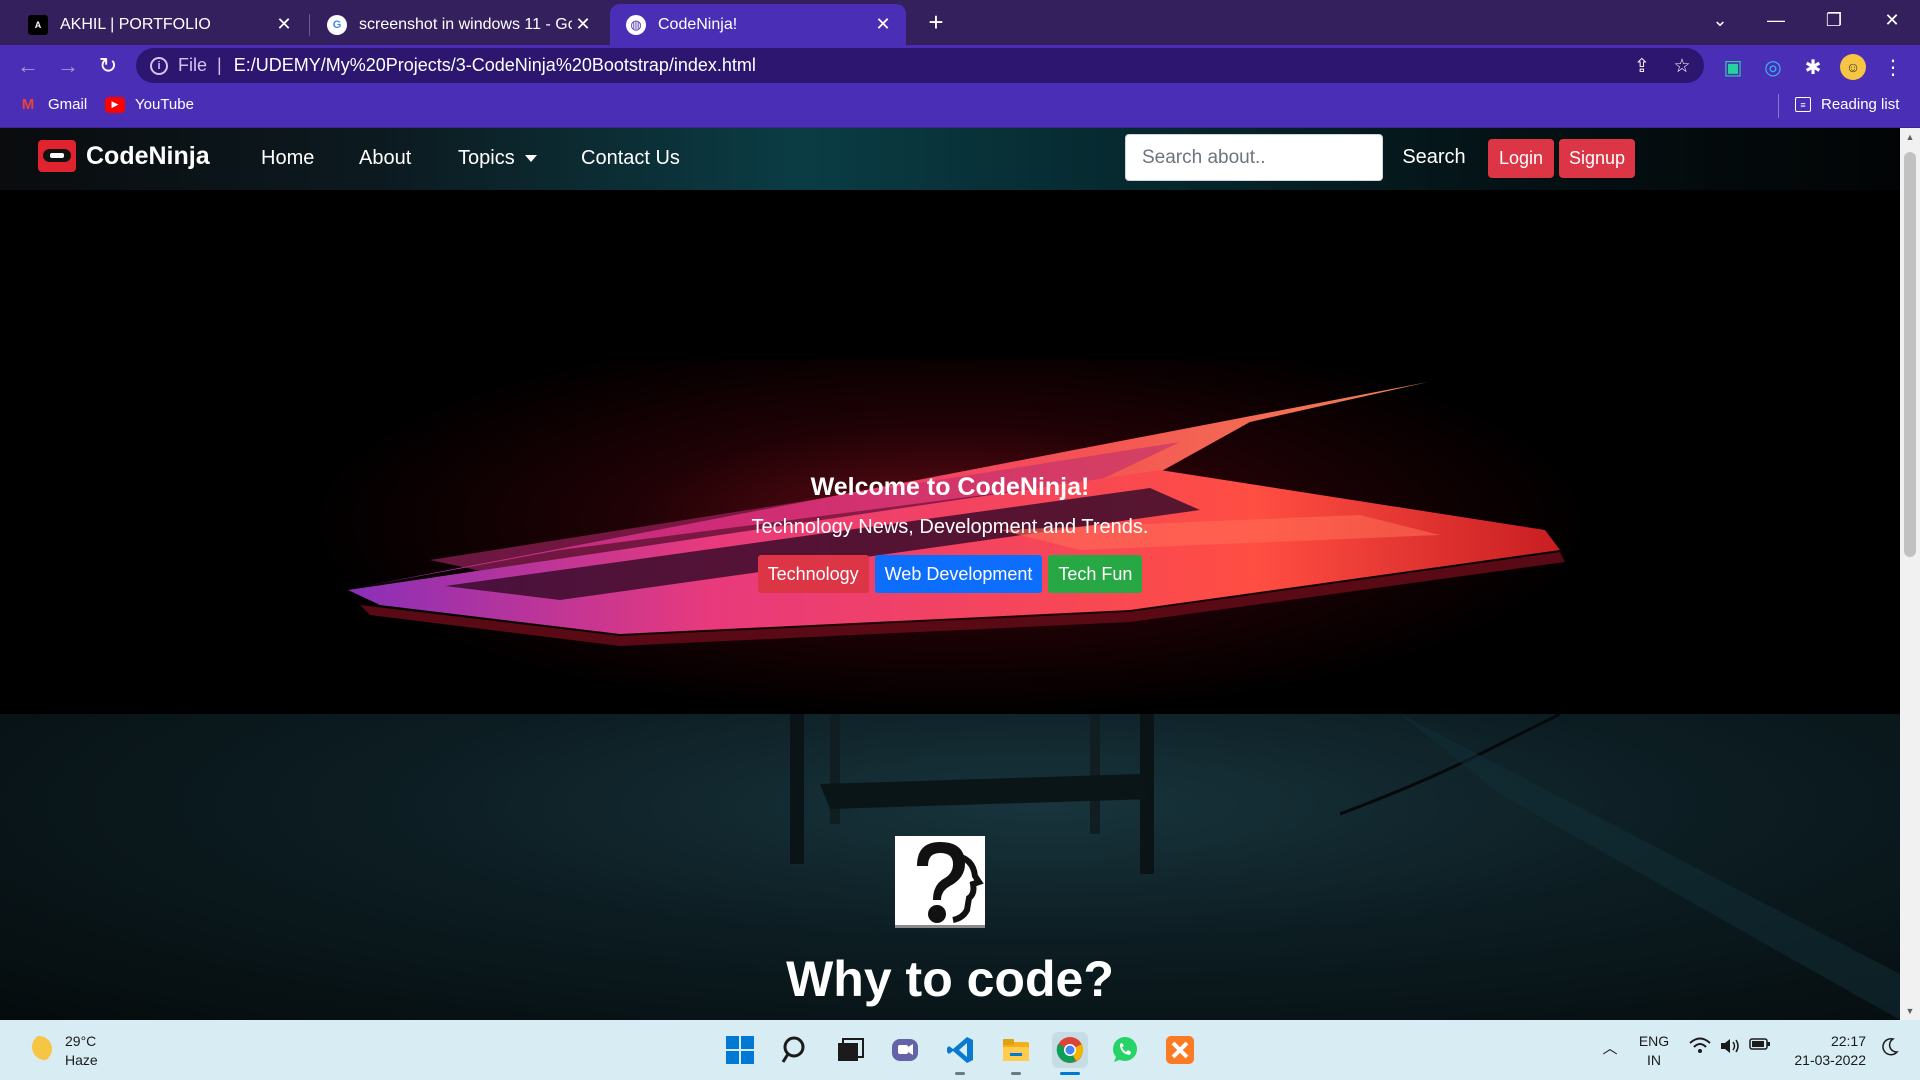 This screenshot has width=1920, height=1080. I want to click on hero-subtitle: Technology News, Development and Trends., so click(950, 527).